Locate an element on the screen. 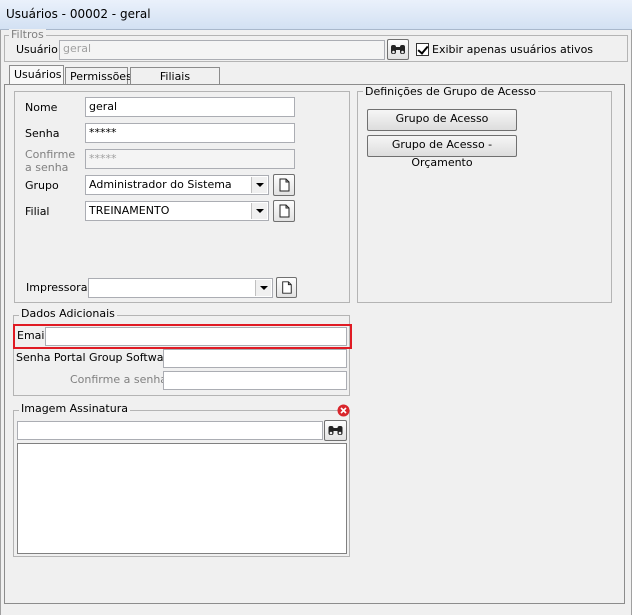 The image size is (632, 615). name-input: geral is located at coordinates (190, 107).